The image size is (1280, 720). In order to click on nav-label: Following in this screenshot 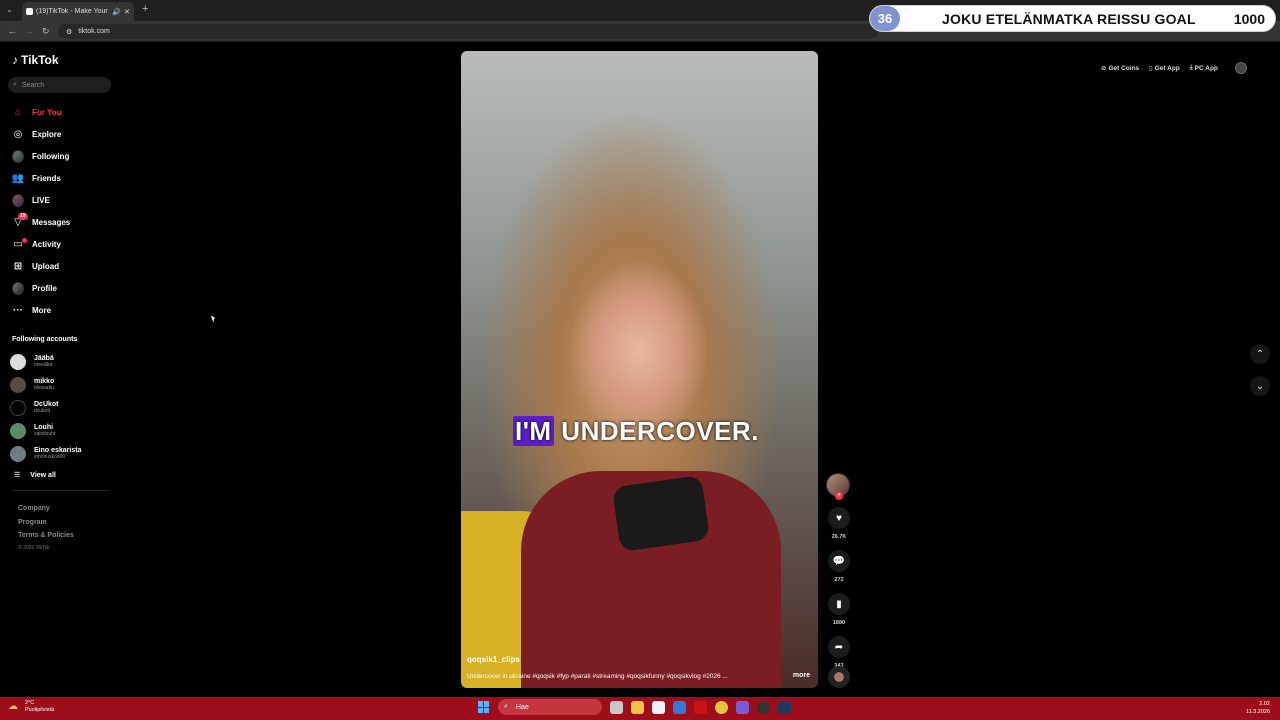, I will do `click(51, 156)`.